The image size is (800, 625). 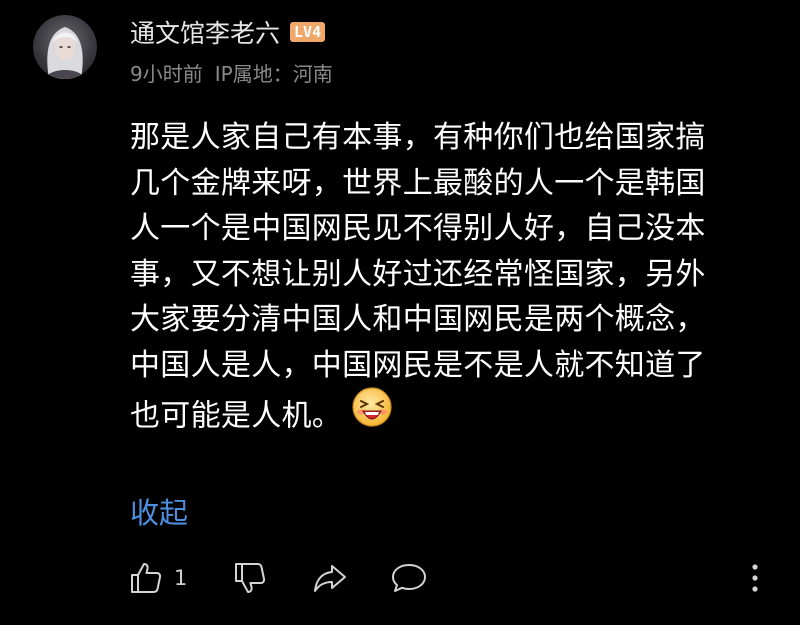 I want to click on comment-icon, so click(x=409, y=578).